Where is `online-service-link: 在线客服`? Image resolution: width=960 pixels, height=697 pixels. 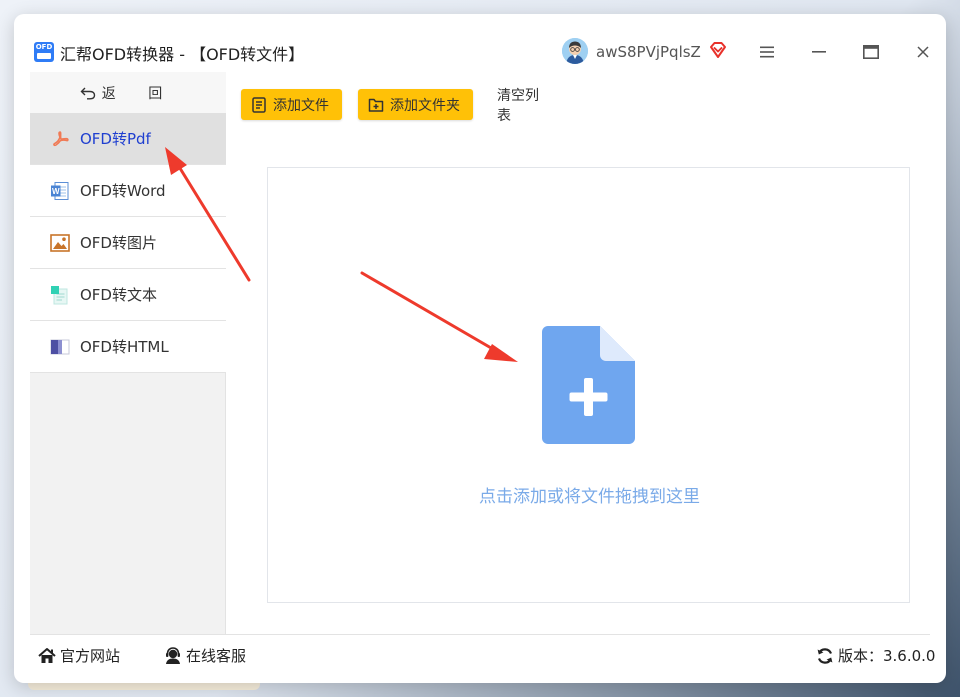
online-service-link: 在线客服 is located at coordinates (205, 655).